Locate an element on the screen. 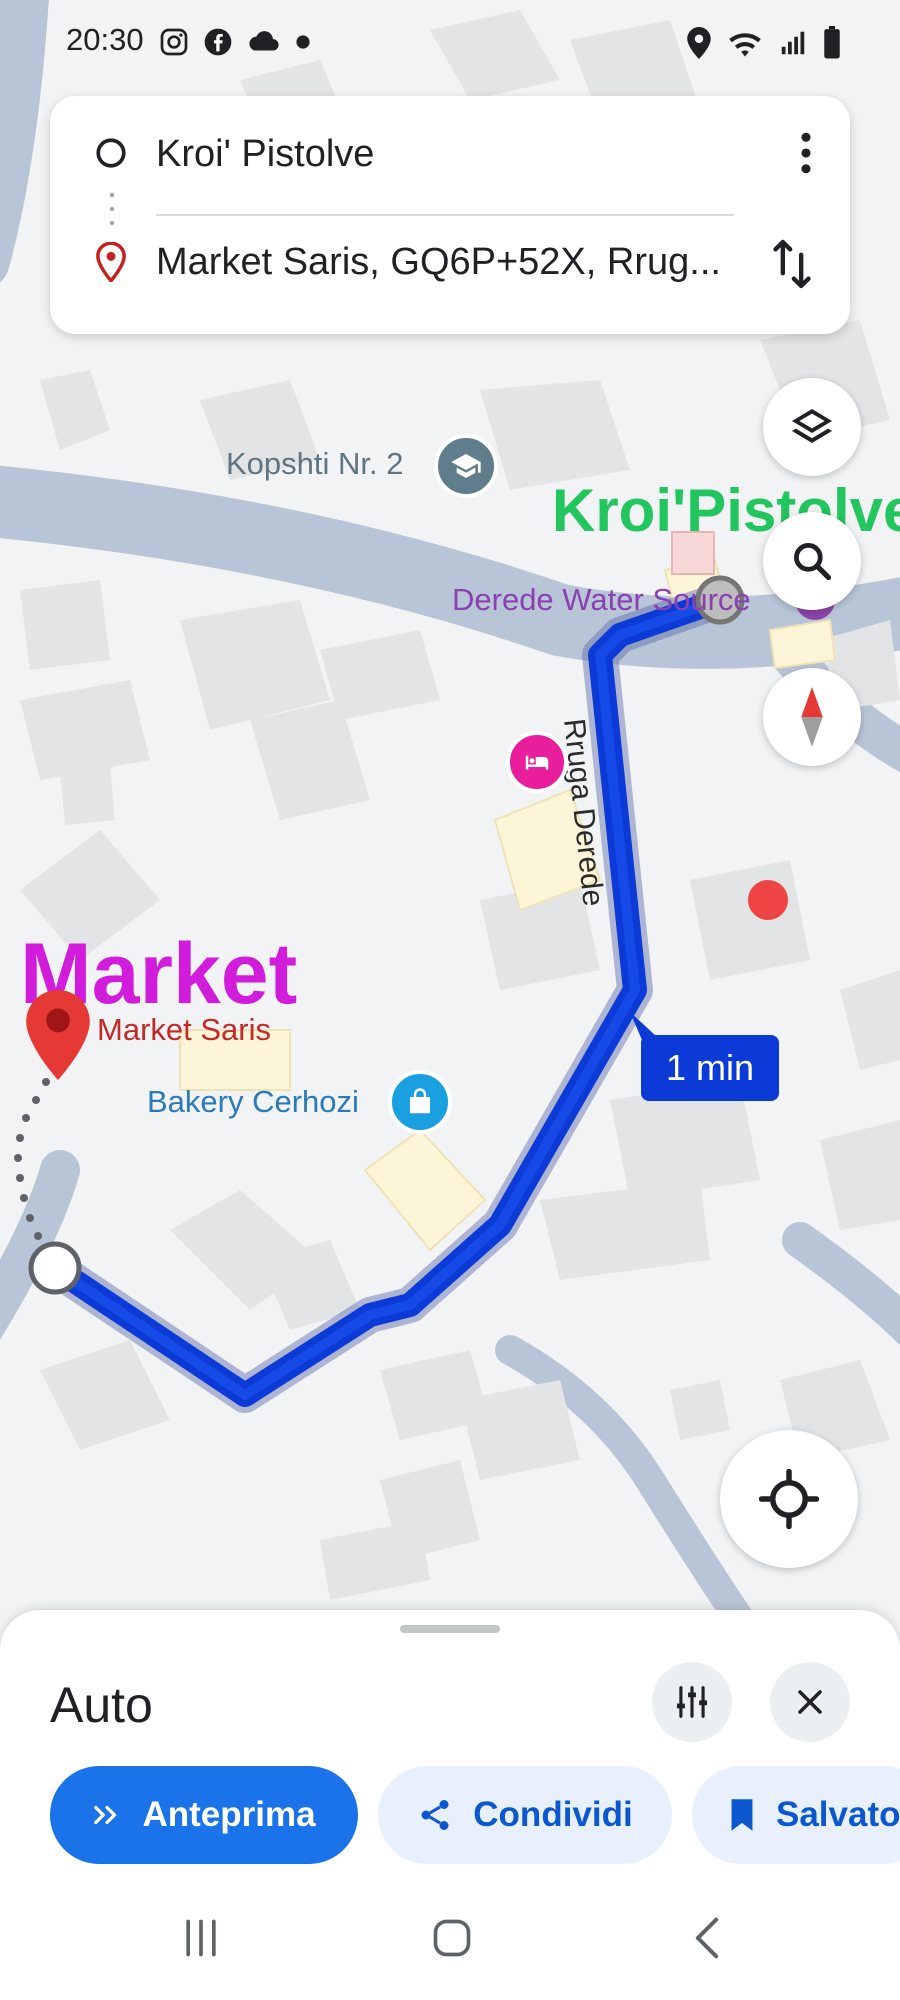 This screenshot has height=2000, width=900. share-icon is located at coordinates (435, 1815).